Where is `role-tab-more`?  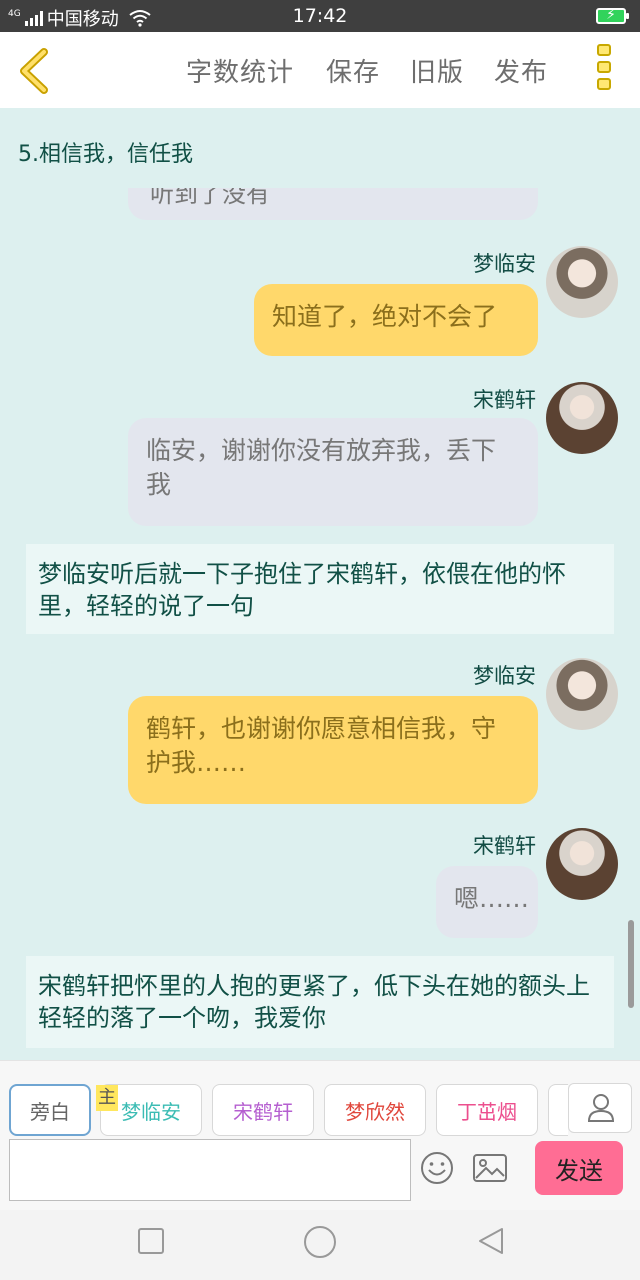 role-tab-more is located at coordinates (558, 1110).